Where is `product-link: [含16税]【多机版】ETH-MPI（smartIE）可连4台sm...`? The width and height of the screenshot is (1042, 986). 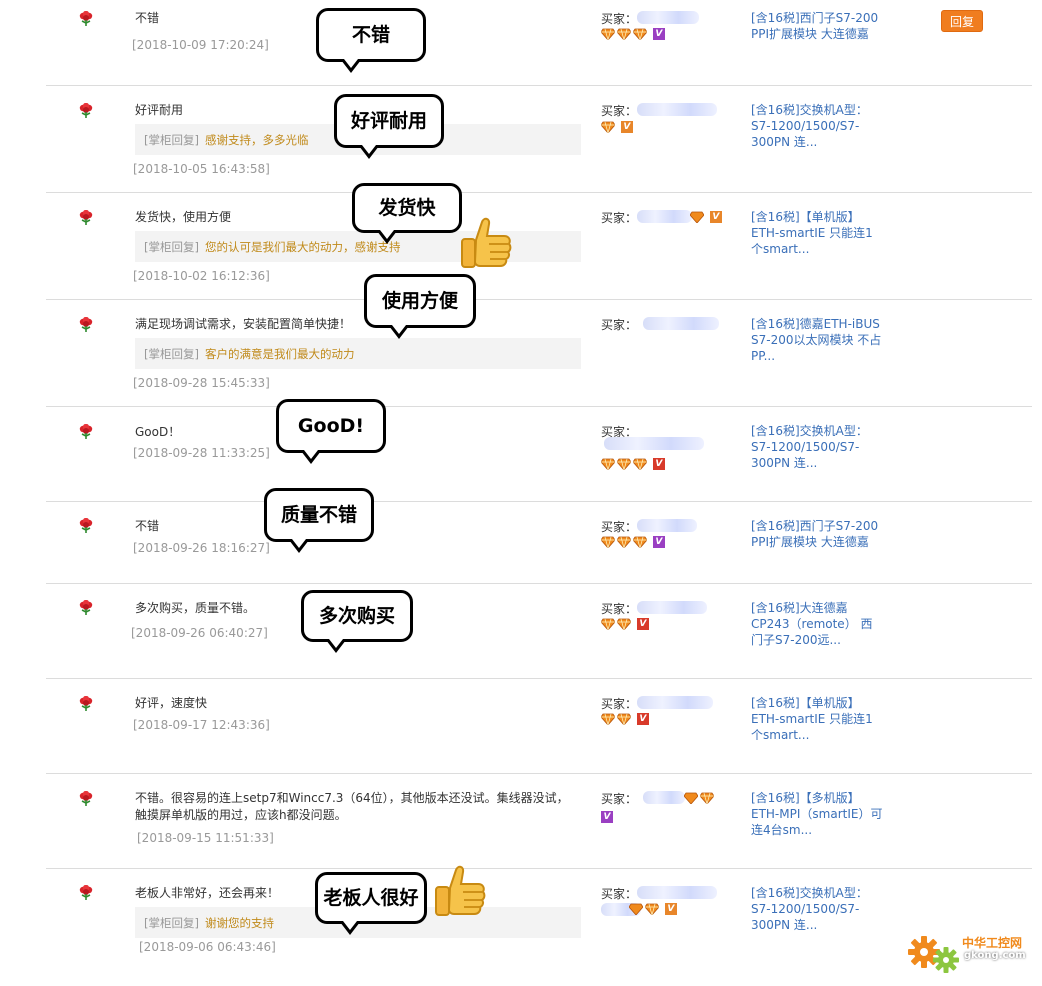
product-link: [含16税]【多机版】ETH-MPI（smartIE）可连4台sm... is located at coordinates (817, 814).